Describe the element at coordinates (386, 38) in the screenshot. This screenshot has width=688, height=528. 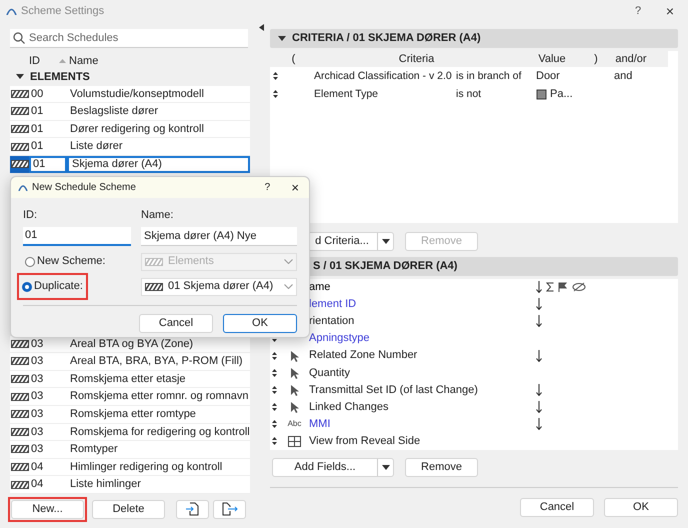
I see `section-title: CRITERIA / 01 SKJEMA DØRER (A4)` at that location.